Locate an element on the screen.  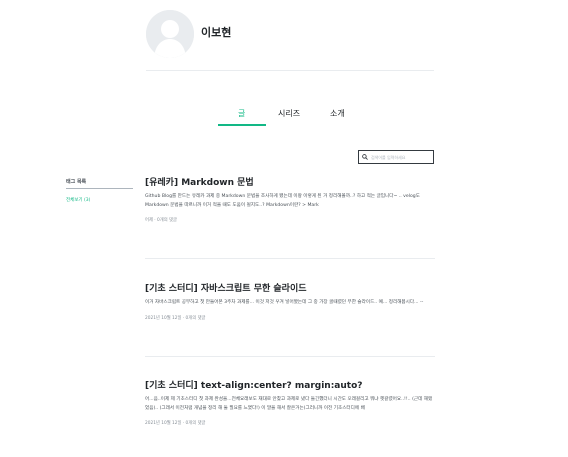
search-input is located at coordinates (401, 157).